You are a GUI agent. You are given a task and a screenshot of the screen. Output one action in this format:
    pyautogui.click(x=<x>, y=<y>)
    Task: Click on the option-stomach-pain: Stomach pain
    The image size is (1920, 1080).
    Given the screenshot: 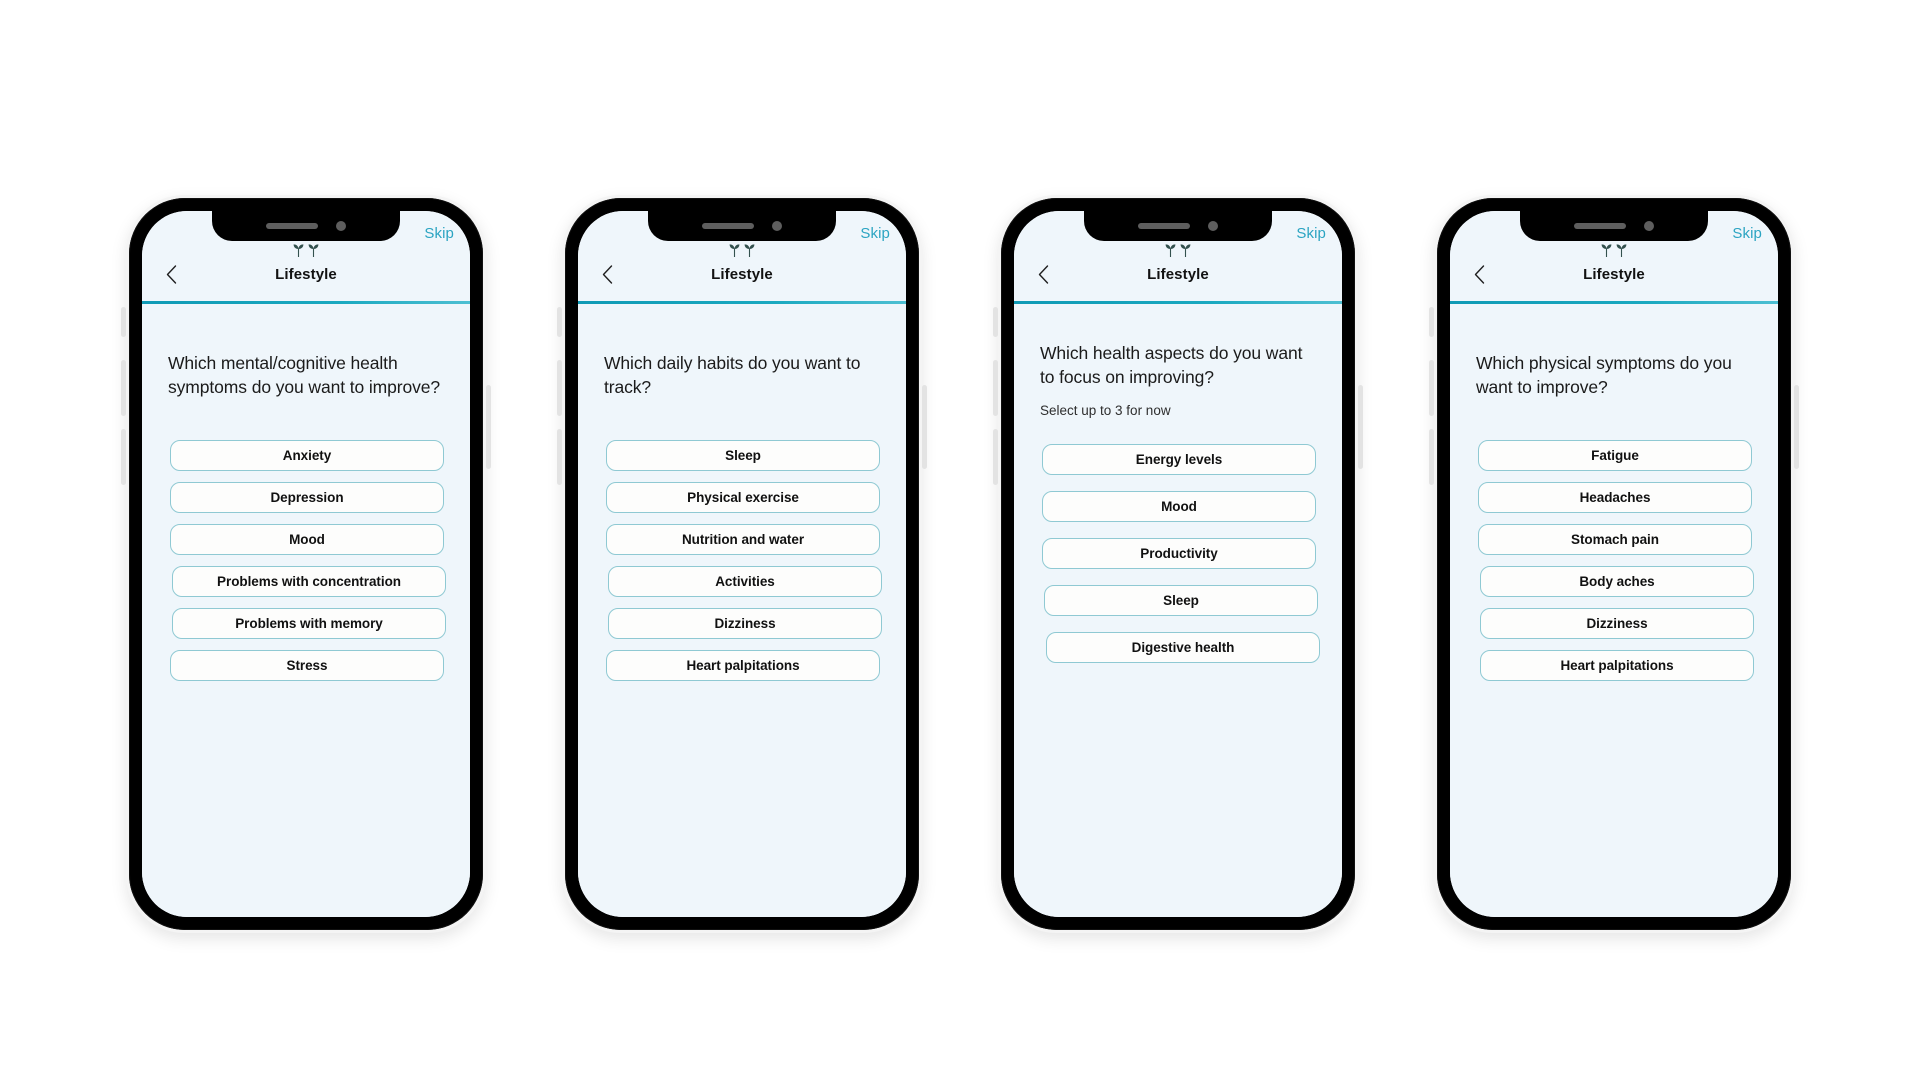 What is the action you would take?
    pyautogui.click(x=1615, y=539)
    